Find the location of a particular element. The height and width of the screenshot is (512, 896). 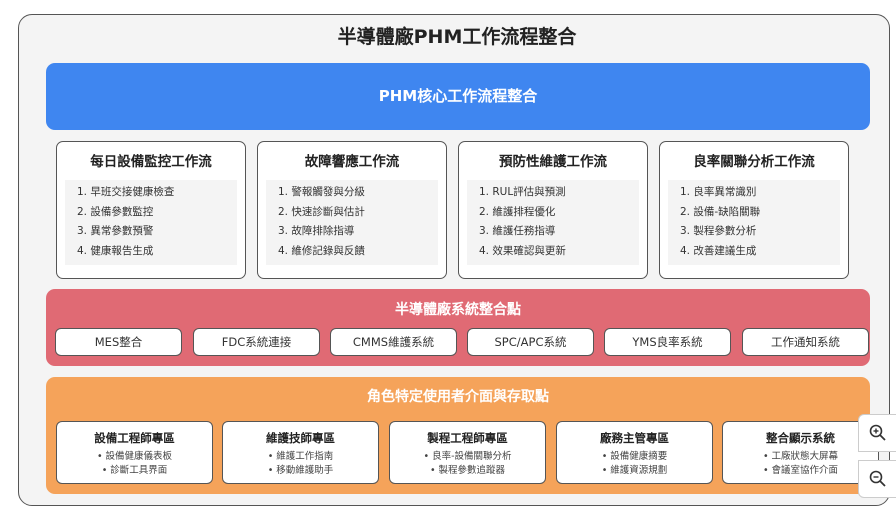

role-card-item: • 診斷工具界面 is located at coordinates (134, 470).